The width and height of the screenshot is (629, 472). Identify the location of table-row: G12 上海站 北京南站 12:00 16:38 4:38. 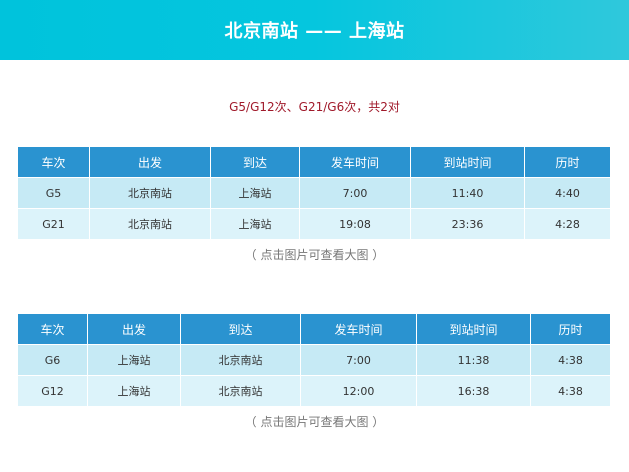
(314, 391).